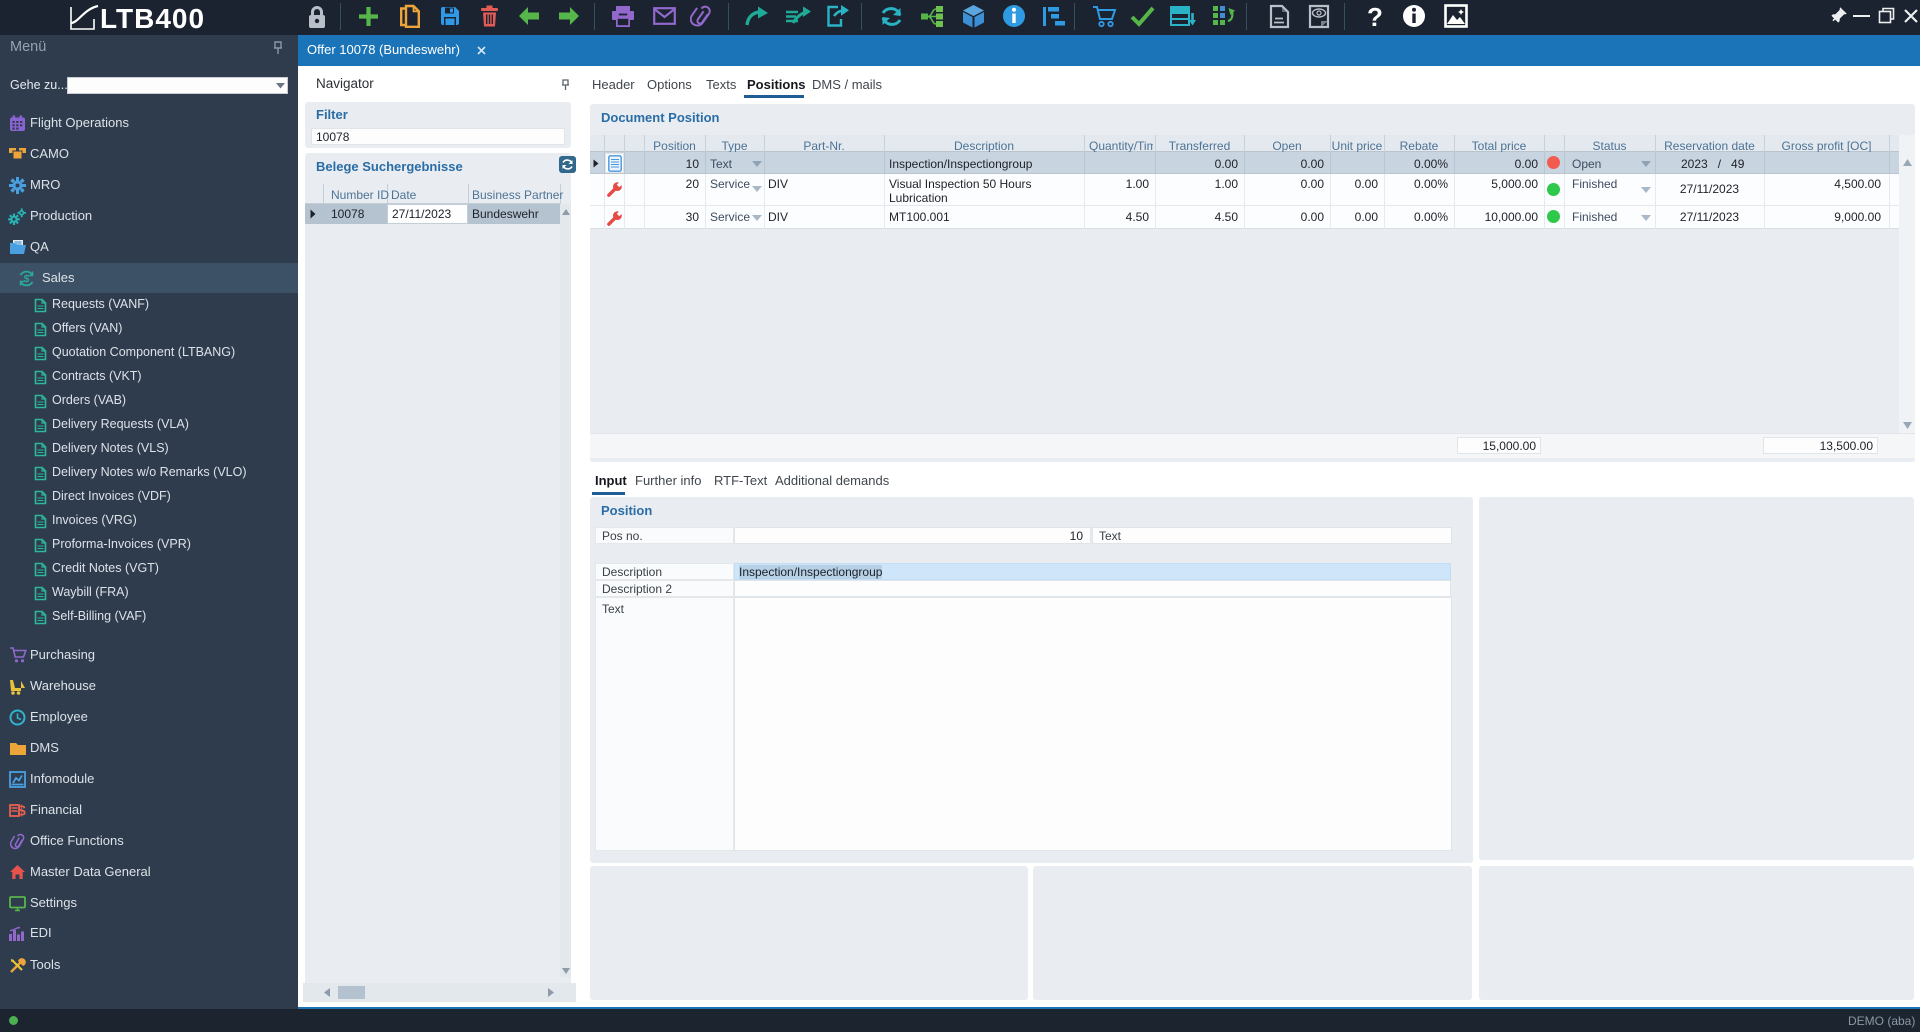 Image resolution: width=1920 pixels, height=1032 pixels. What do you see at coordinates (152, 17) in the screenshot?
I see `svg-text: LTB400` at bounding box center [152, 17].